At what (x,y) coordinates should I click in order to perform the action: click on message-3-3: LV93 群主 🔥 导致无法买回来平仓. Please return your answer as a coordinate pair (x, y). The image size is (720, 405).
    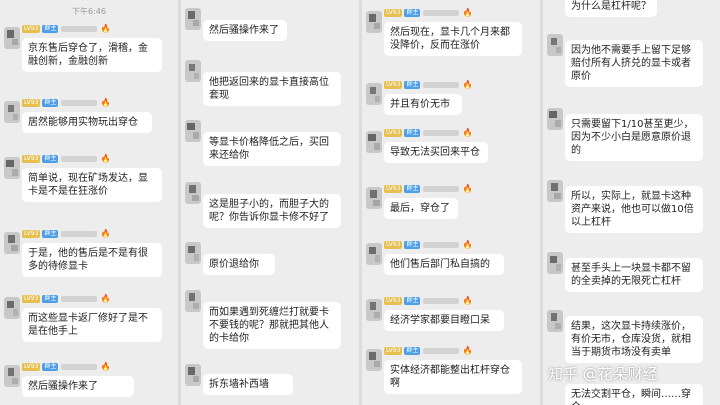
    Looking at the image, I should click on (451, 148).